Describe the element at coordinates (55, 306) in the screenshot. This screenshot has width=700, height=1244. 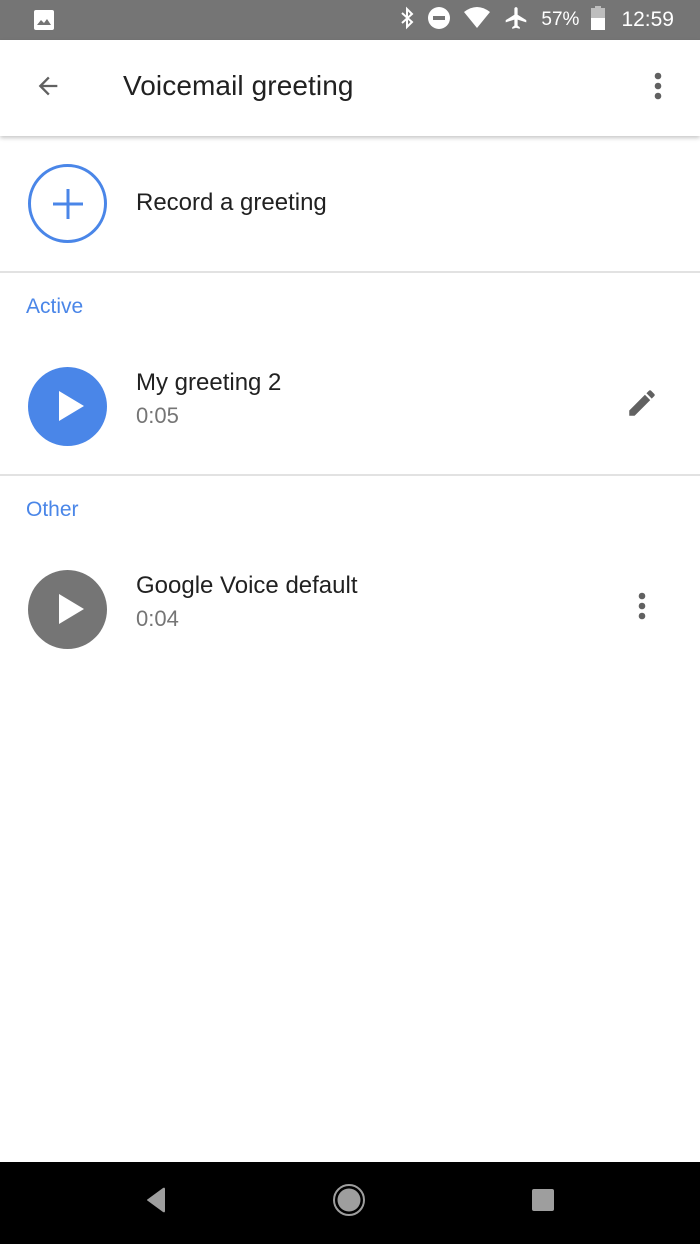
I see `section-header-active: Active` at that location.